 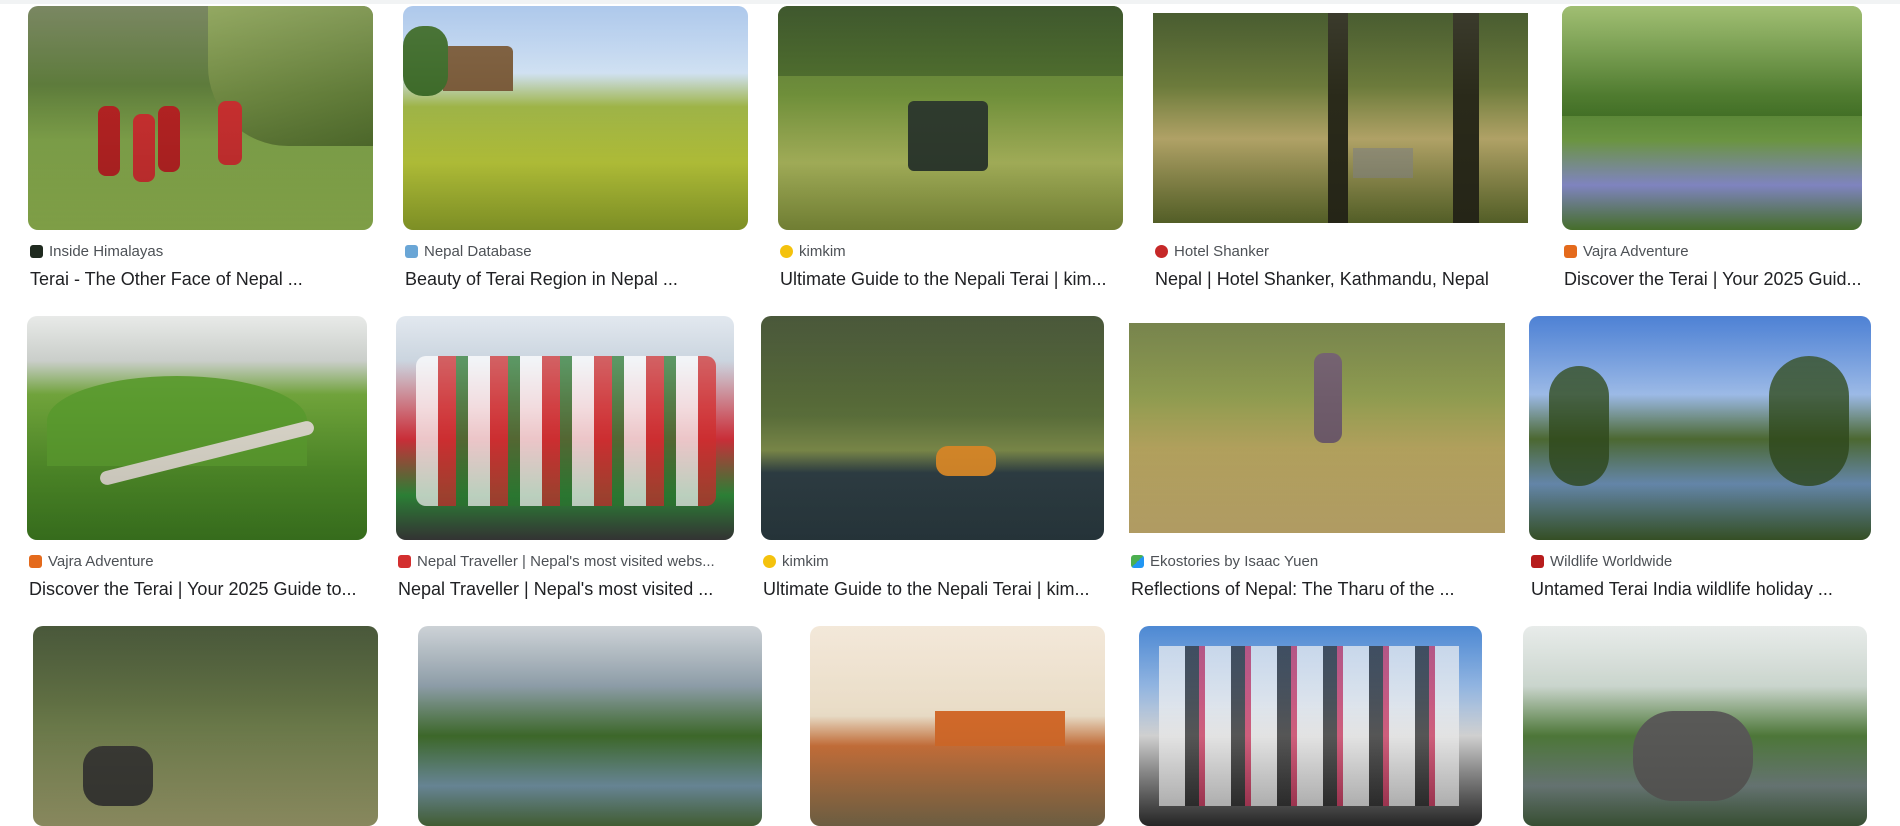 I want to click on source-name: Hotel Shanker, so click(x=1222, y=251).